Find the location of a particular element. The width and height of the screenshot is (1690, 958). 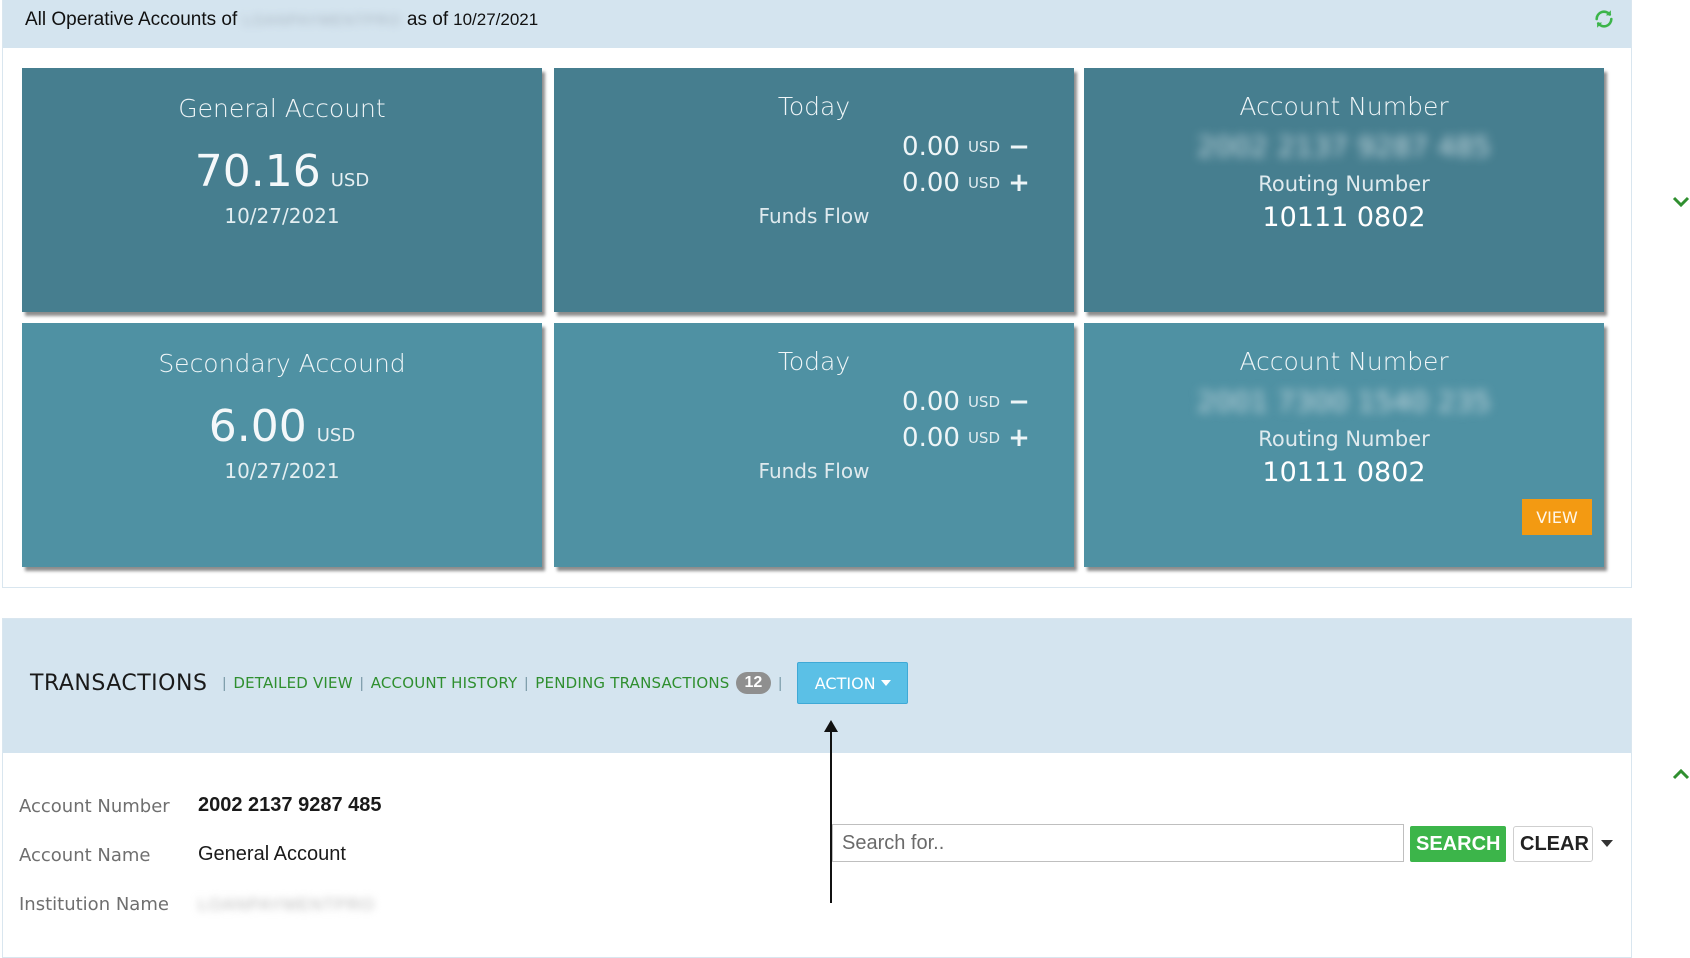

institution-name-label: Institution Name is located at coordinates (94, 904).